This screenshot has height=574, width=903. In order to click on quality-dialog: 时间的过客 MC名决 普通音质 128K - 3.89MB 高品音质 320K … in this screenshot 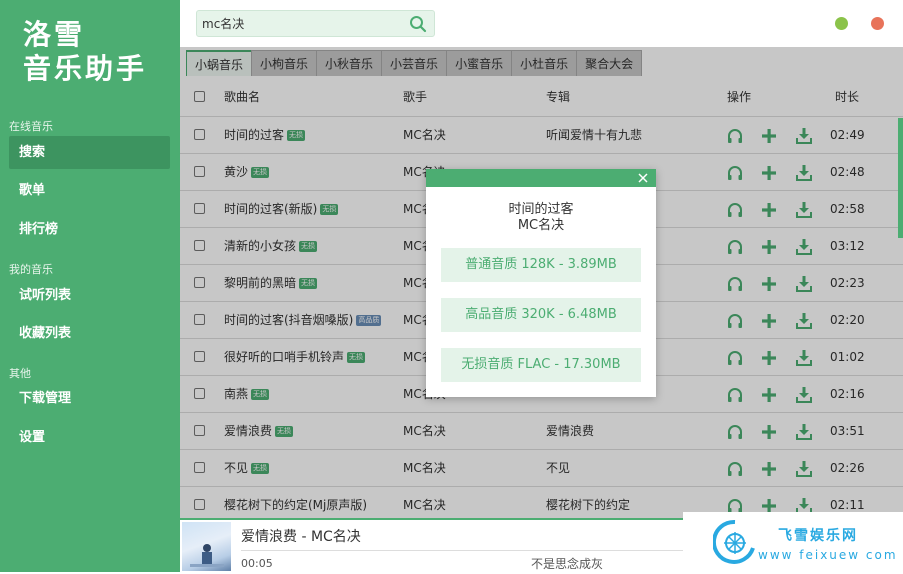, I will do `click(541, 283)`.